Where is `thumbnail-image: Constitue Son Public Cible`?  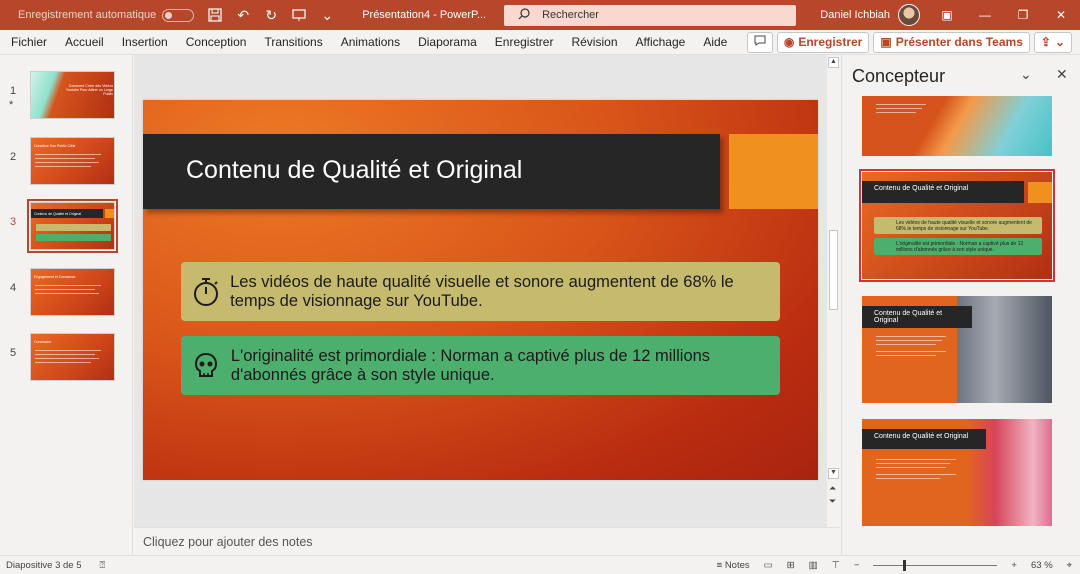
thumbnail-image: Constitue Son Public Cible is located at coordinates (72, 161).